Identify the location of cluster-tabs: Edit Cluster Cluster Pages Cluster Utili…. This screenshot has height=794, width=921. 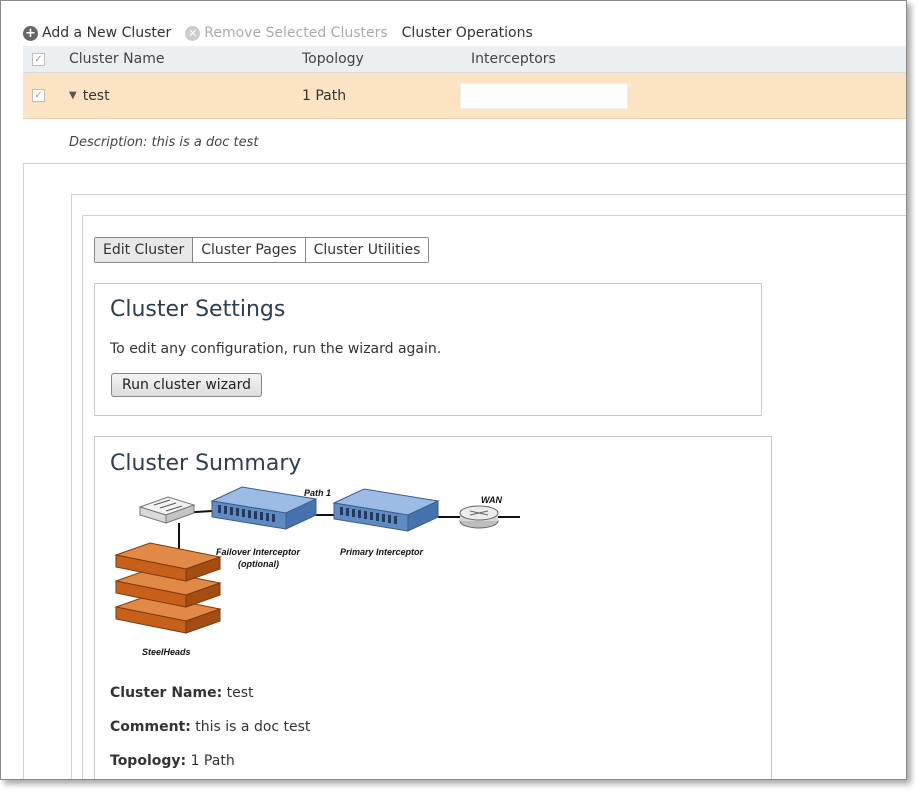
(262, 250).